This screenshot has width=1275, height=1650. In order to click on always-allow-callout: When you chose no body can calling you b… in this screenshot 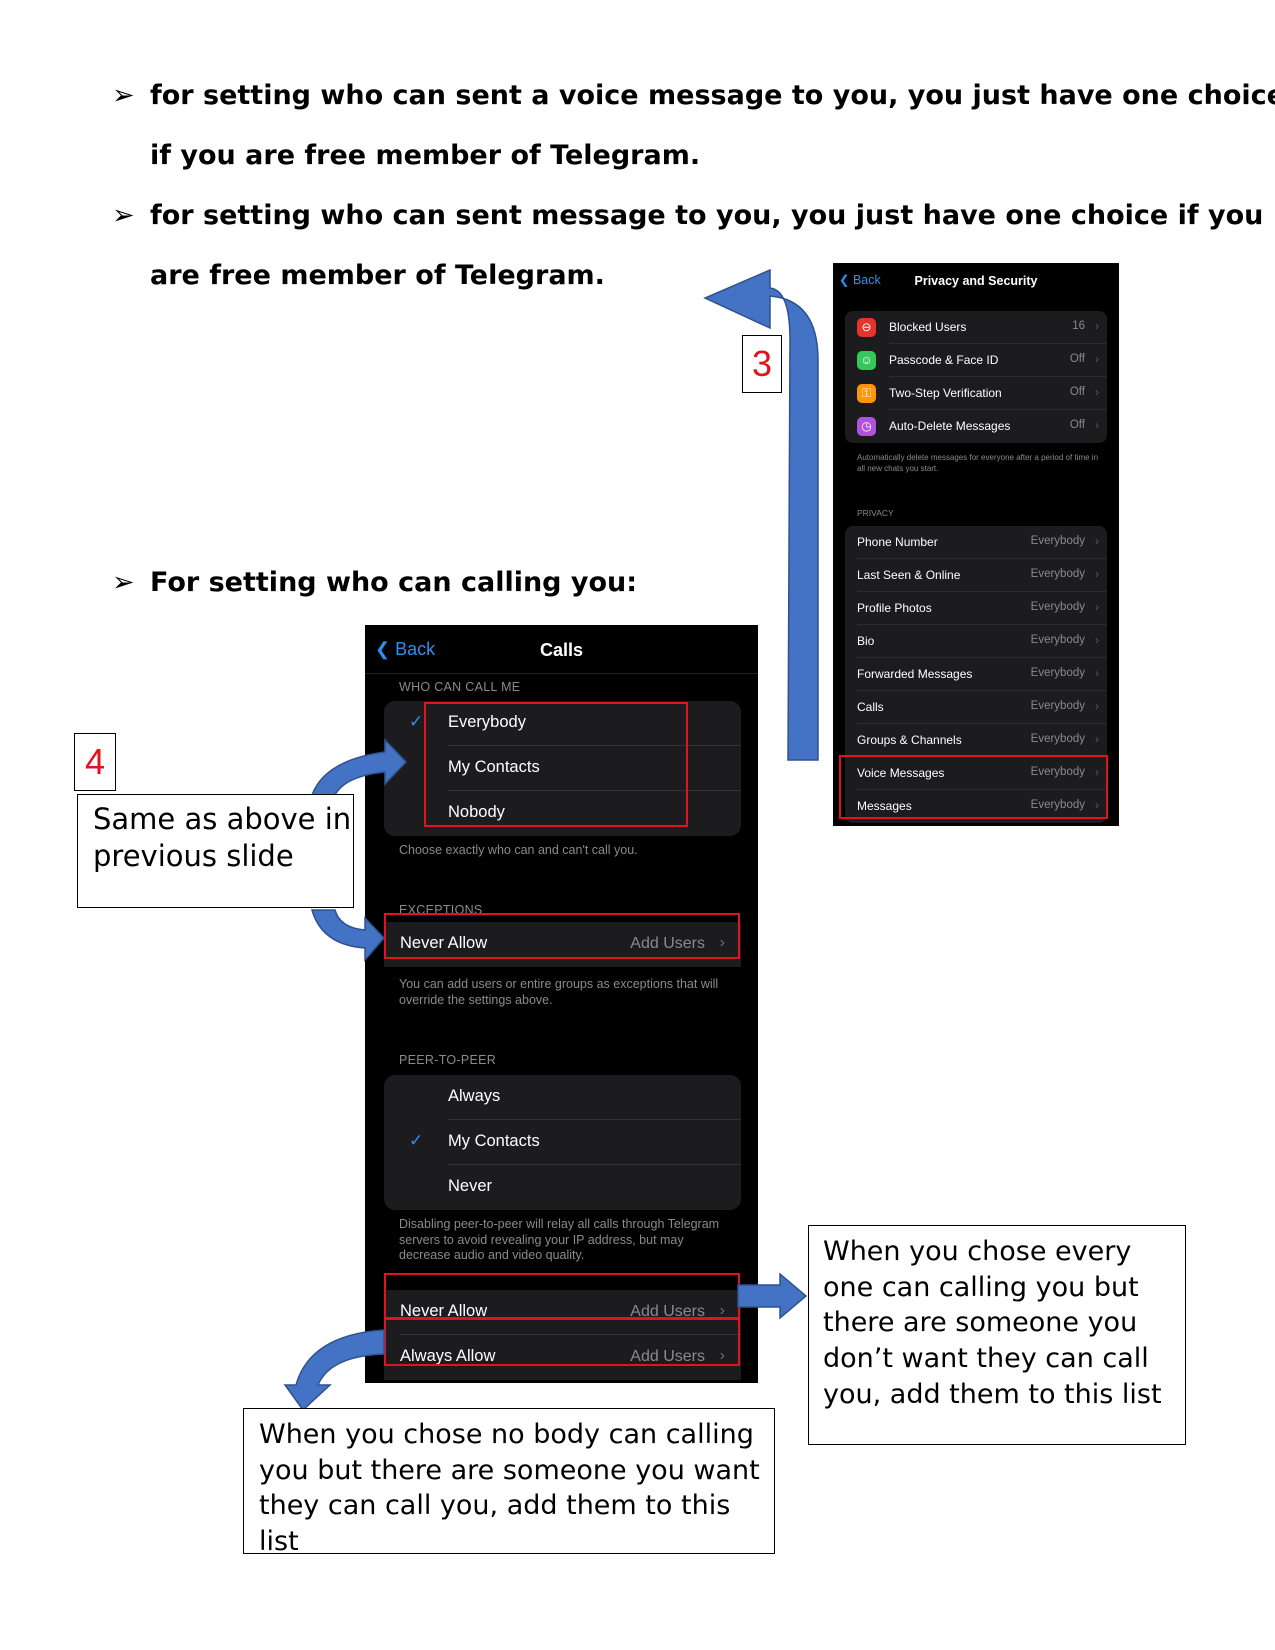, I will do `click(509, 1482)`.